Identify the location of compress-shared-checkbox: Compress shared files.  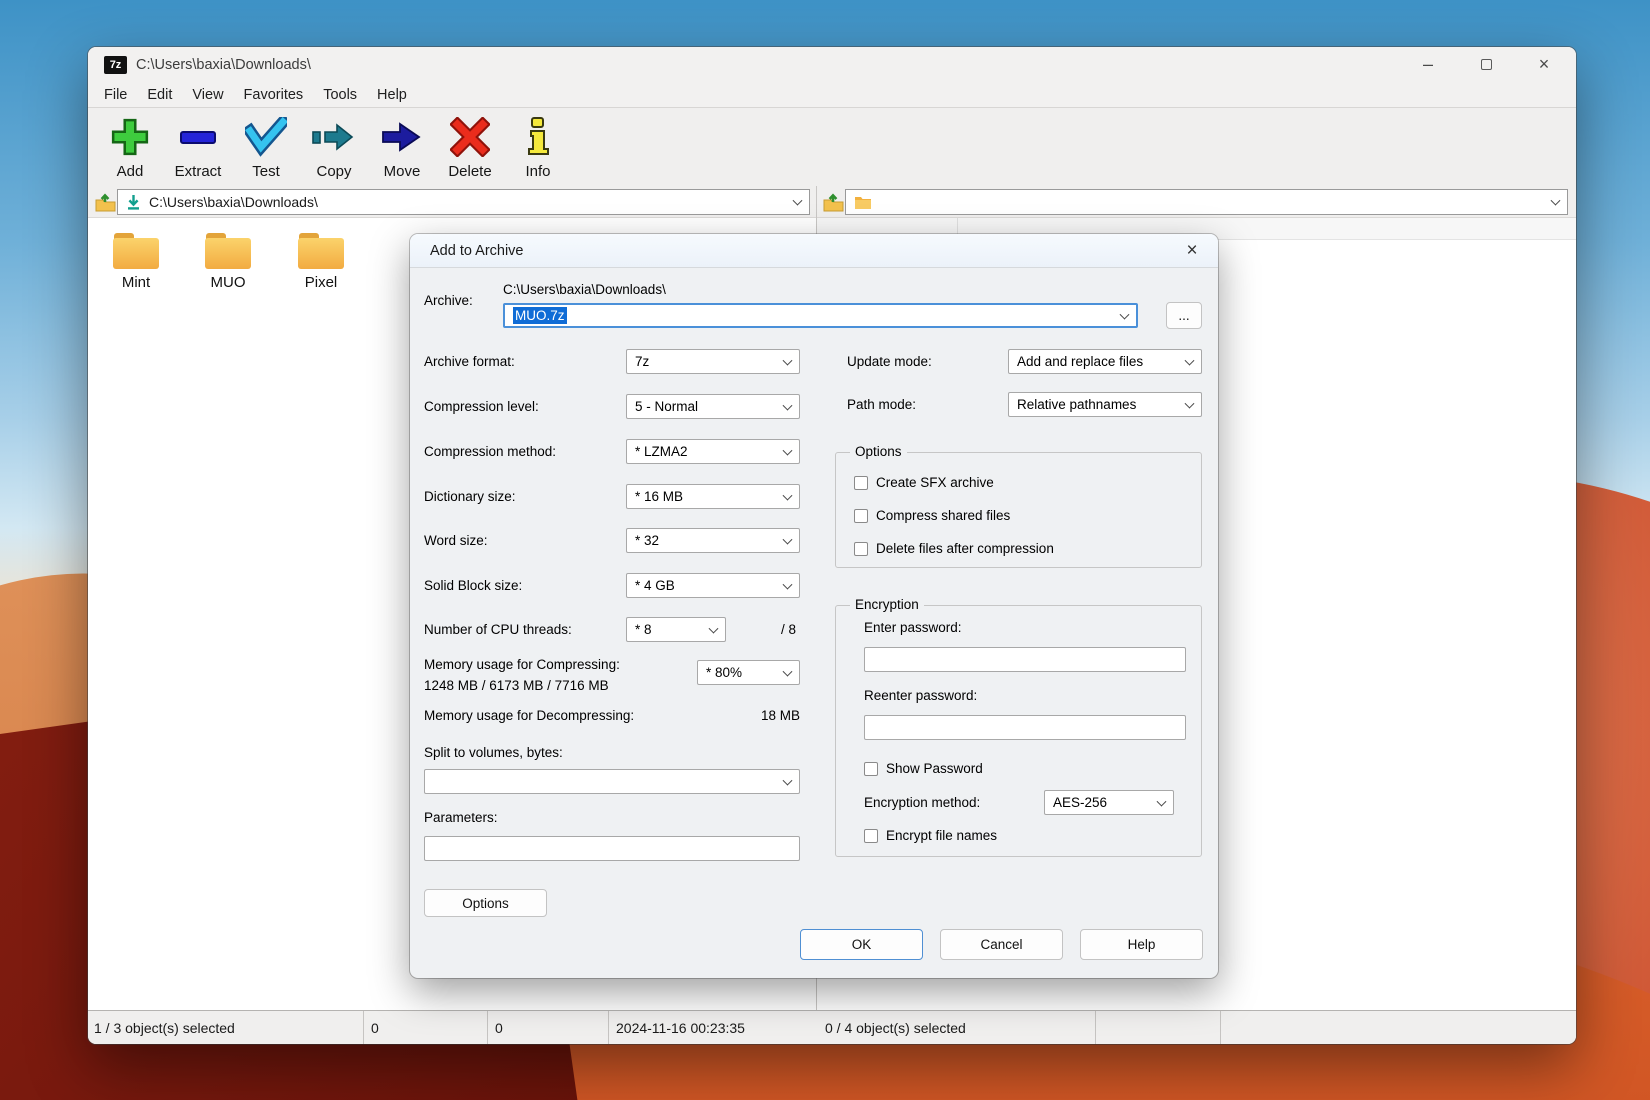
(932, 515).